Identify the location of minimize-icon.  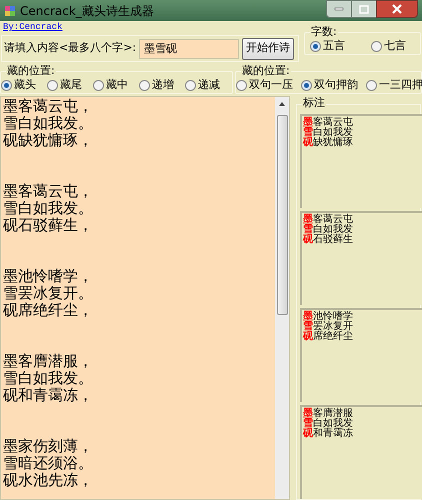
(339, 9).